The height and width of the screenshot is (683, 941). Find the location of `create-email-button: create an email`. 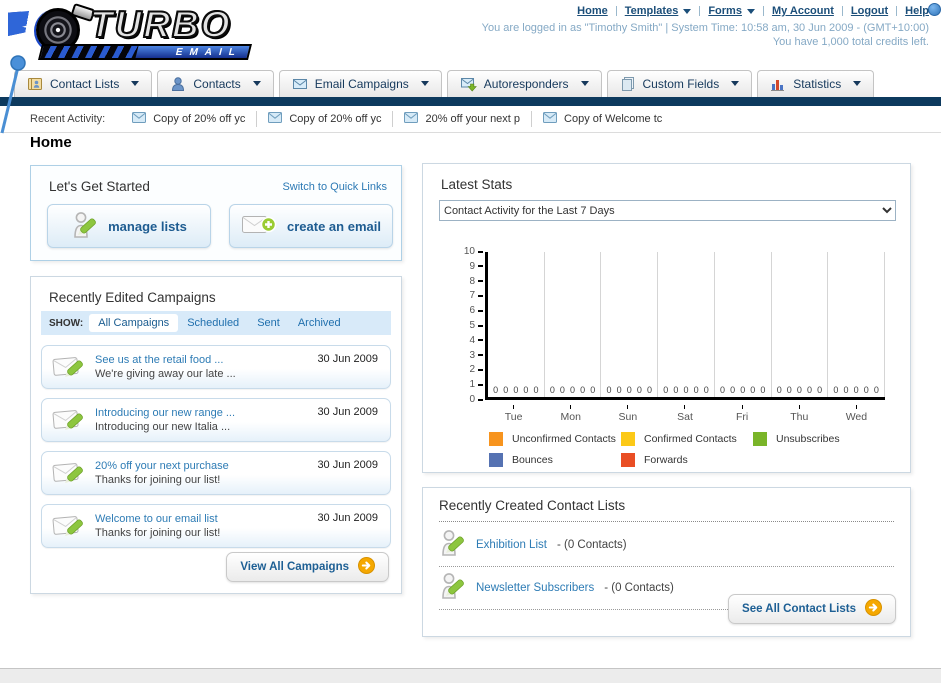

create-email-button: create an email is located at coordinates (311, 226).